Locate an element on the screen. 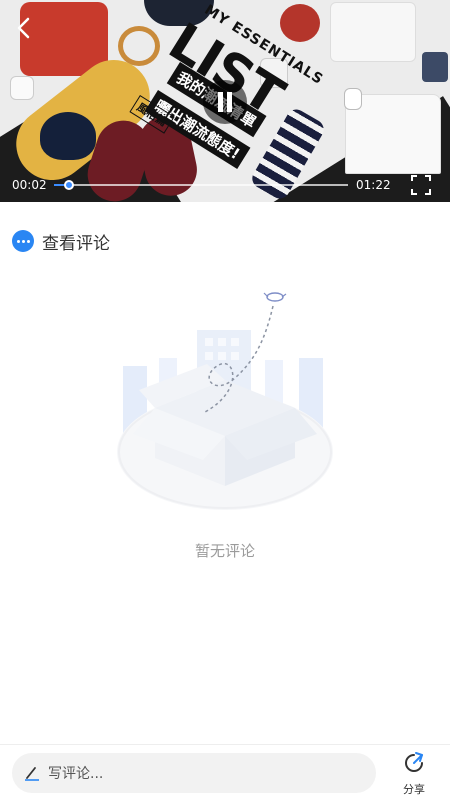 The image size is (450, 800). share-label: 分享 is located at coordinates (414, 789).